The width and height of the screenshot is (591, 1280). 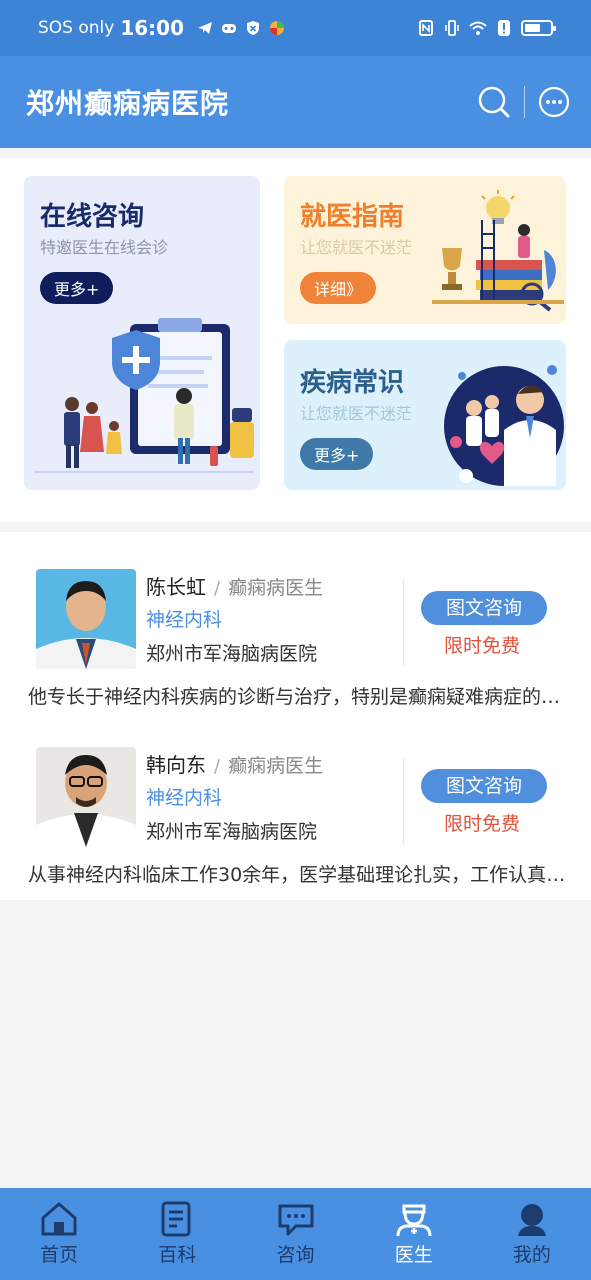 I want to click on carrier-label: SOS only, so click(x=76, y=28).